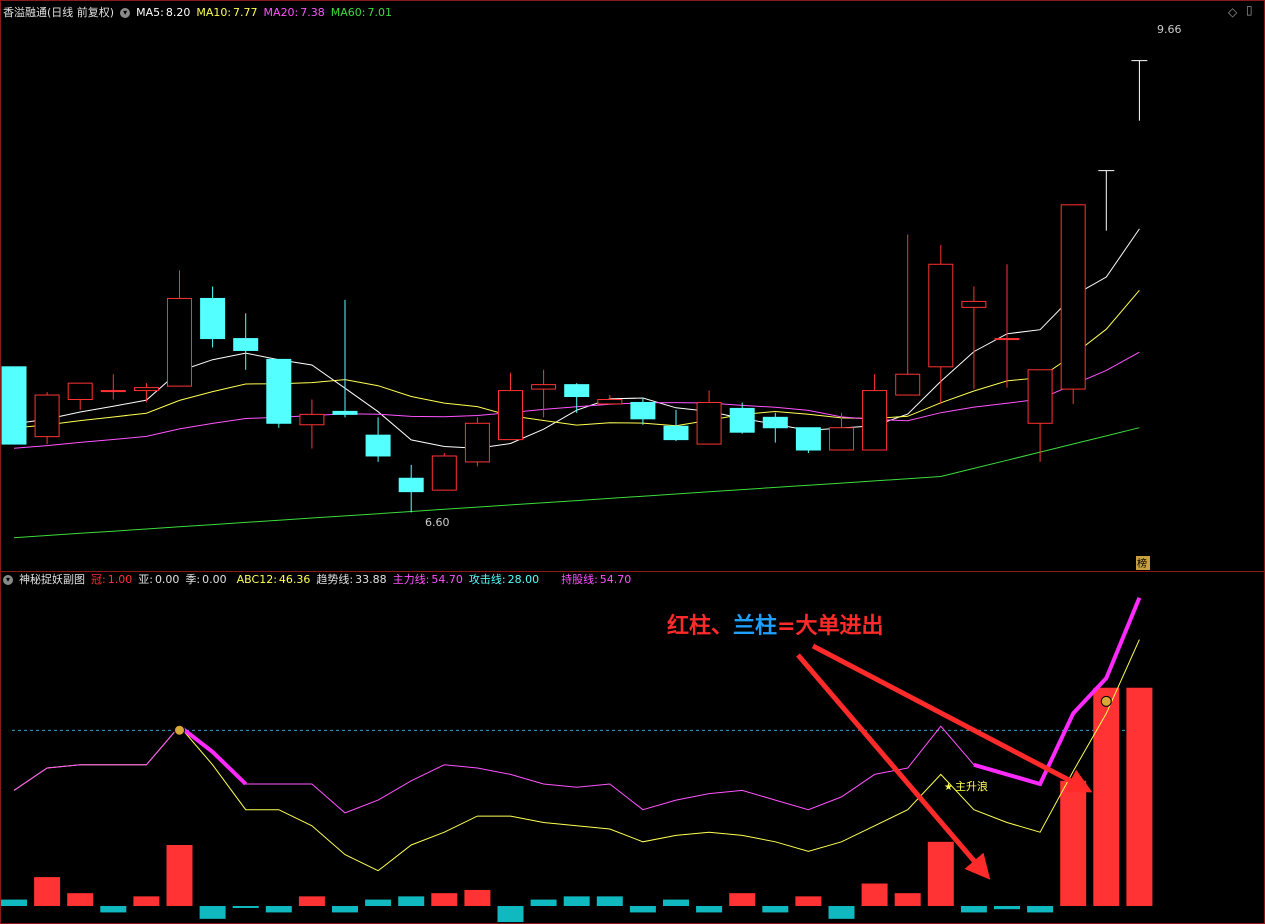 The width and height of the screenshot is (1265, 924). What do you see at coordinates (1142, 563) in the screenshot?
I see `rank-tag: 榜` at bounding box center [1142, 563].